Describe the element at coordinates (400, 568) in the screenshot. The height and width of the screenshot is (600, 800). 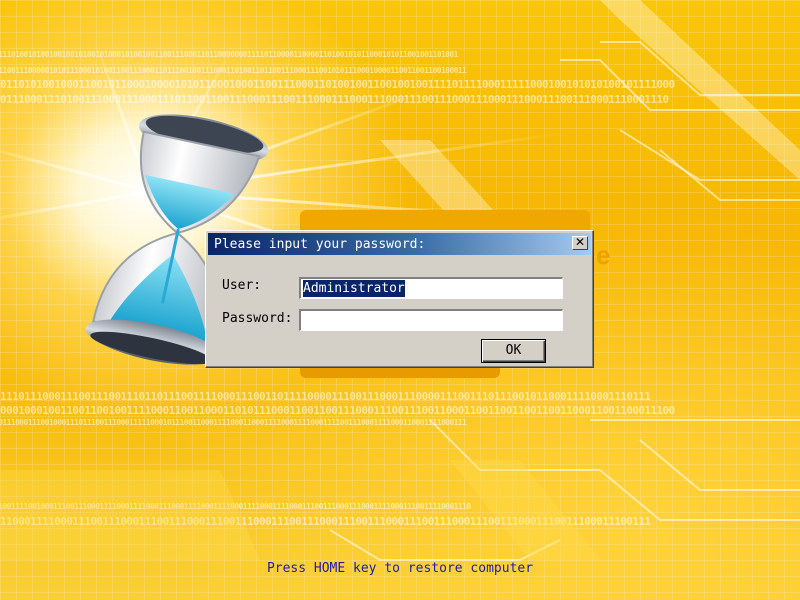
I see `restore-hint-text: Press HOME key to restore computer` at that location.